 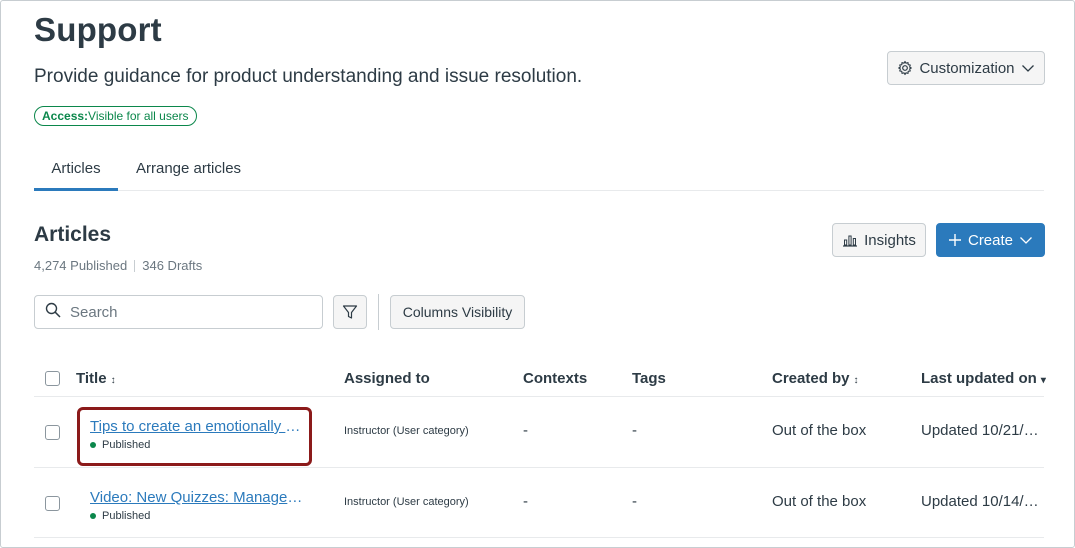 What do you see at coordinates (905, 68) in the screenshot?
I see `gear-icon` at bounding box center [905, 68].